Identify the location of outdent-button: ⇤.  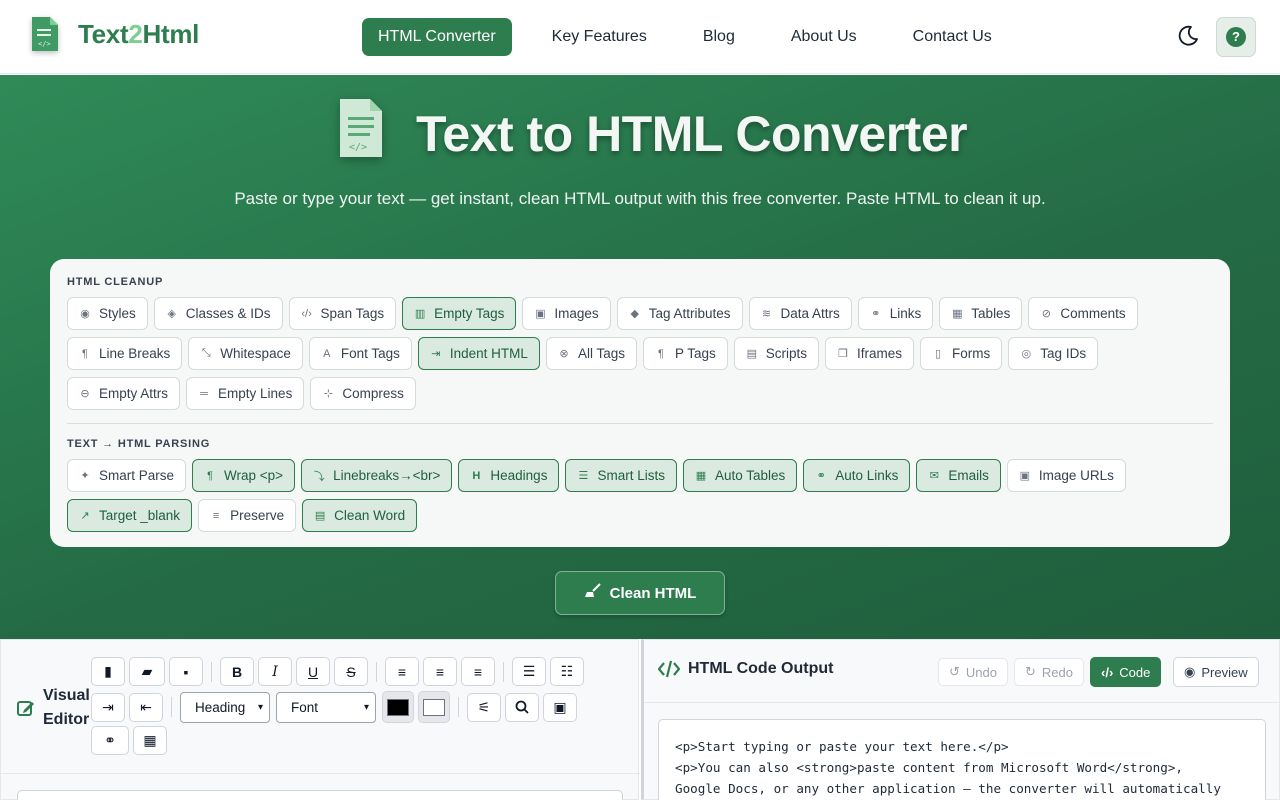
(146, 707).